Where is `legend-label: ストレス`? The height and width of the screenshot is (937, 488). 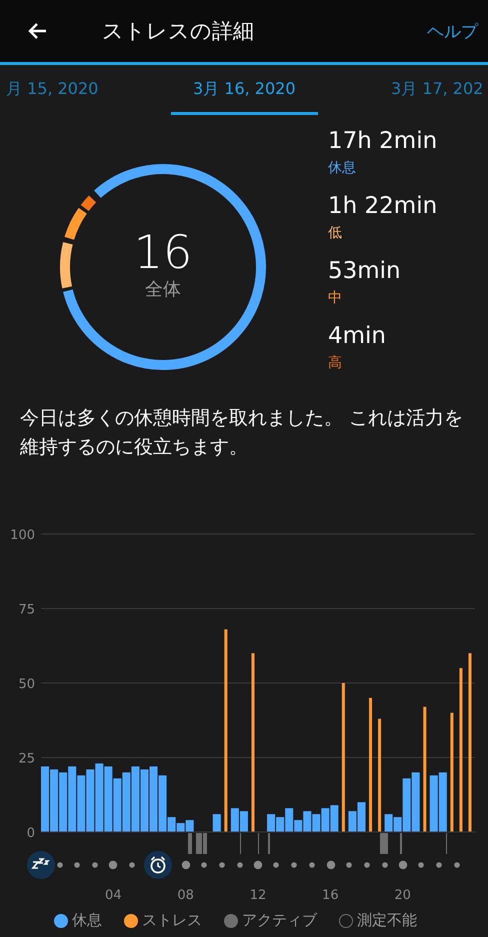 legend-label: ストレス is located at coordinates (172, 920).